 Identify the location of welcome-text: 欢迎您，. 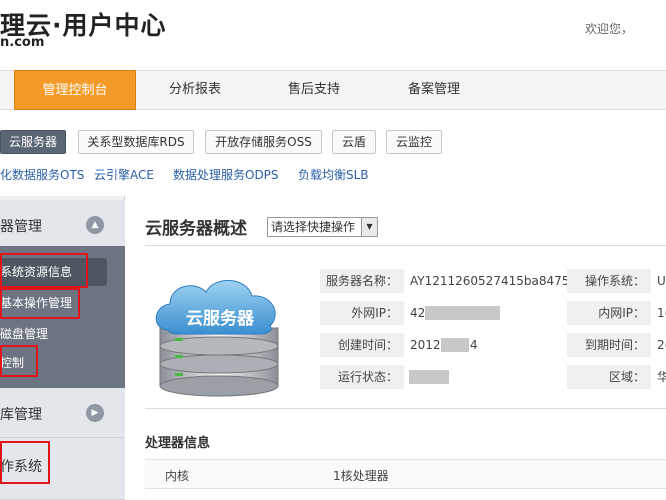
(609, 29).